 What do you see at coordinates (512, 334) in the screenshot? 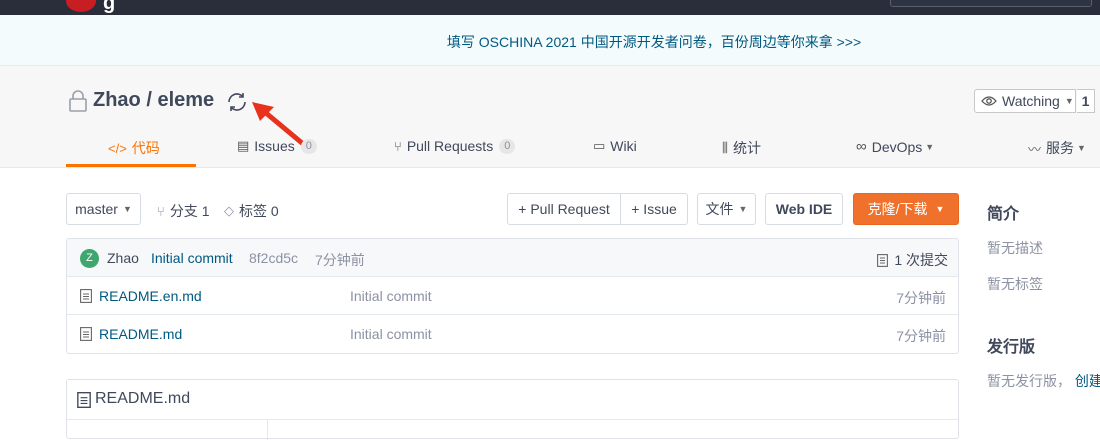
I see `table-row: README.md Initial commit 7分钟前` at bounding box center [512, 334].